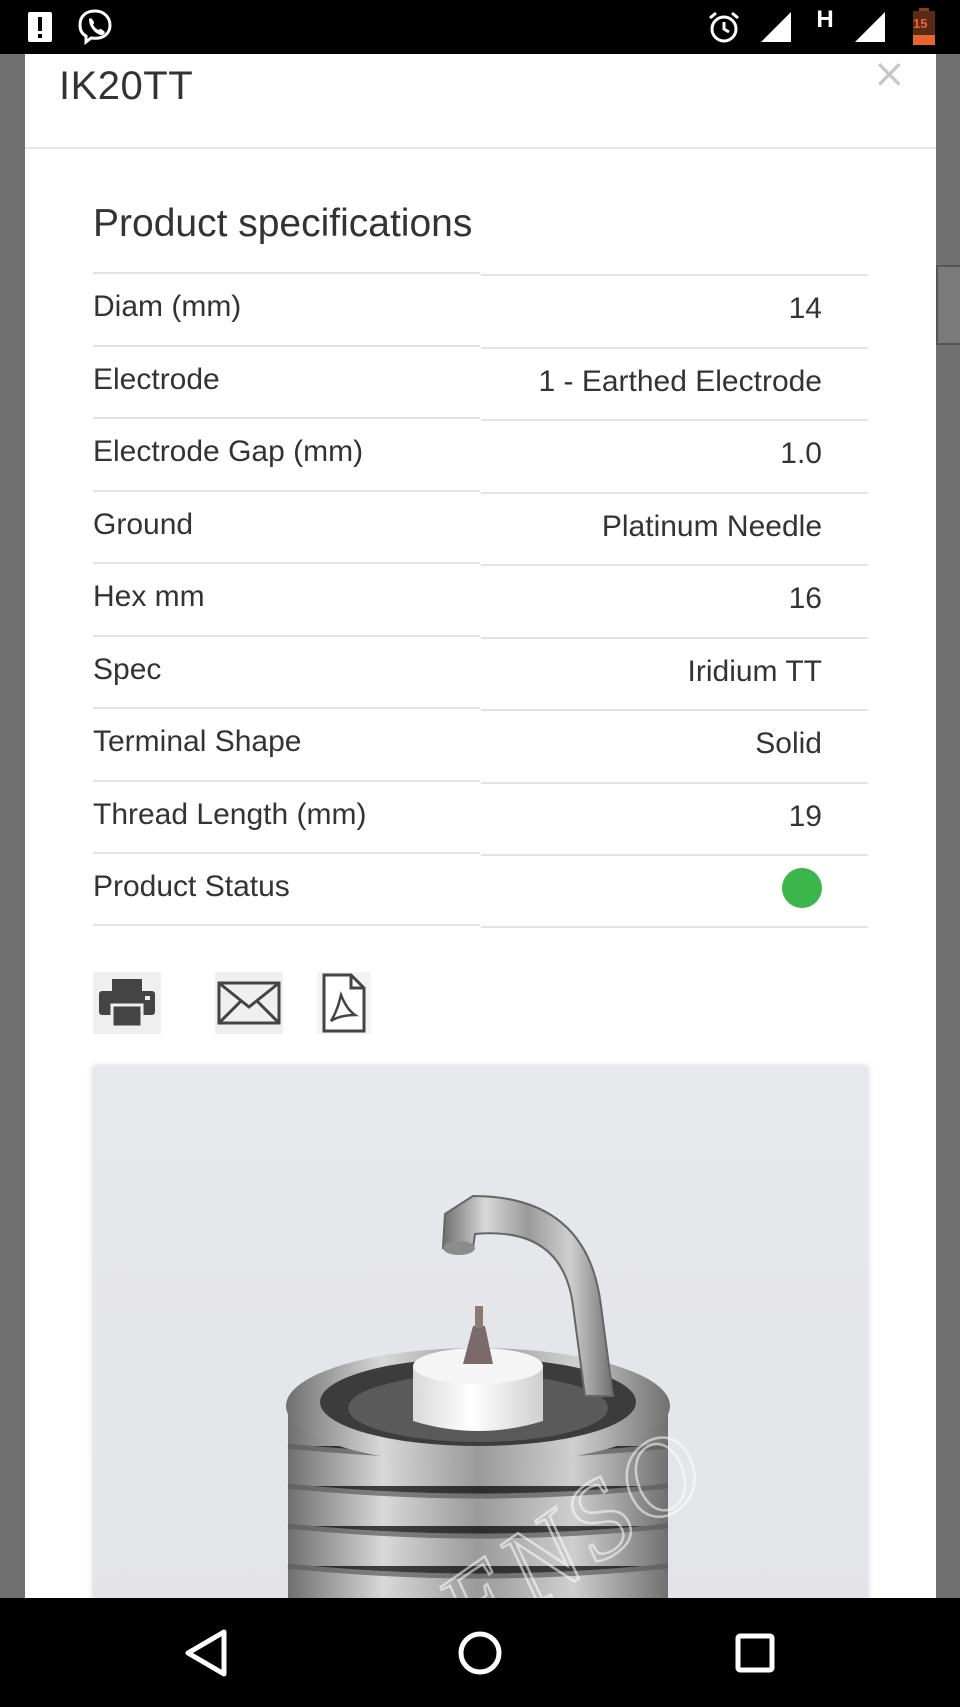 This screenshot has width=960, height=1707. I want to click on recents-button, so click(755, 1652).